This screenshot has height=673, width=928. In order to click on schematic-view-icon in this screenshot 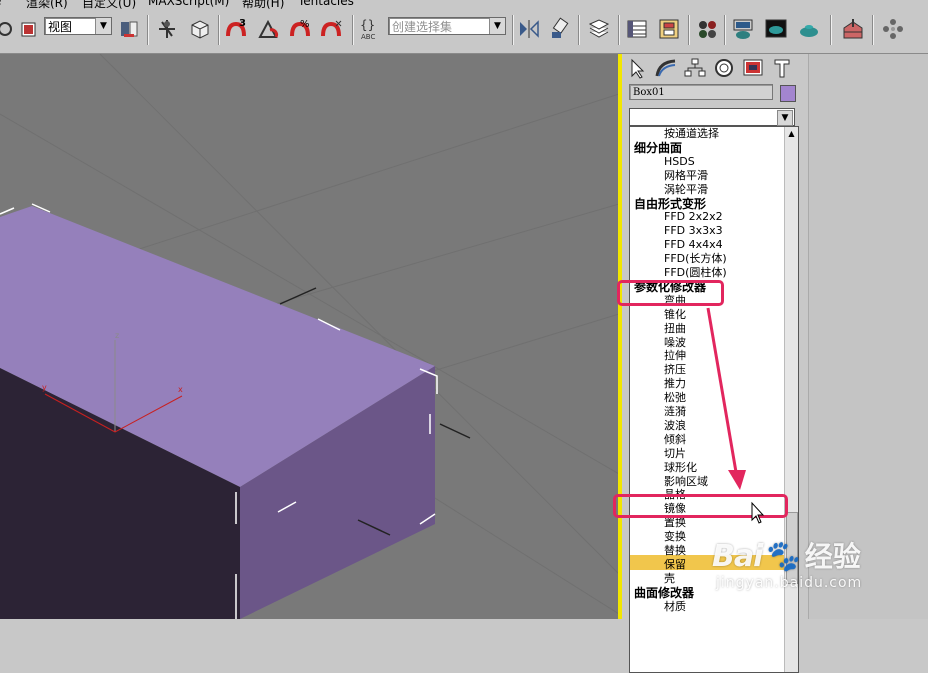, I will do `click(669, 29)`.